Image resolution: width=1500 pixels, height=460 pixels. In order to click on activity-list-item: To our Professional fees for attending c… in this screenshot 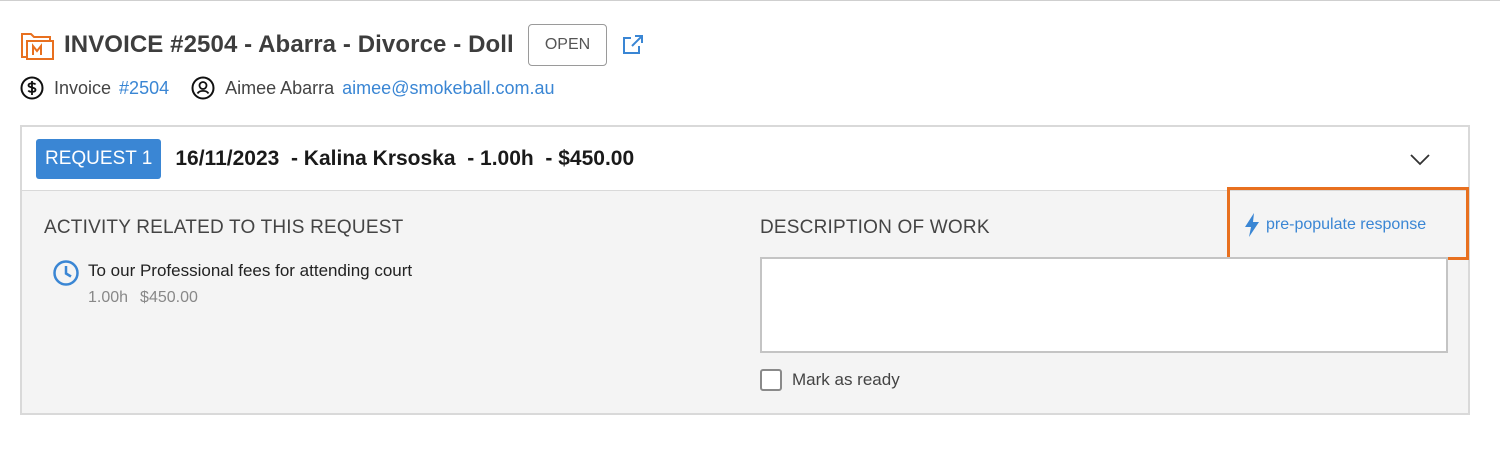, I will do `click(232, 284)`.